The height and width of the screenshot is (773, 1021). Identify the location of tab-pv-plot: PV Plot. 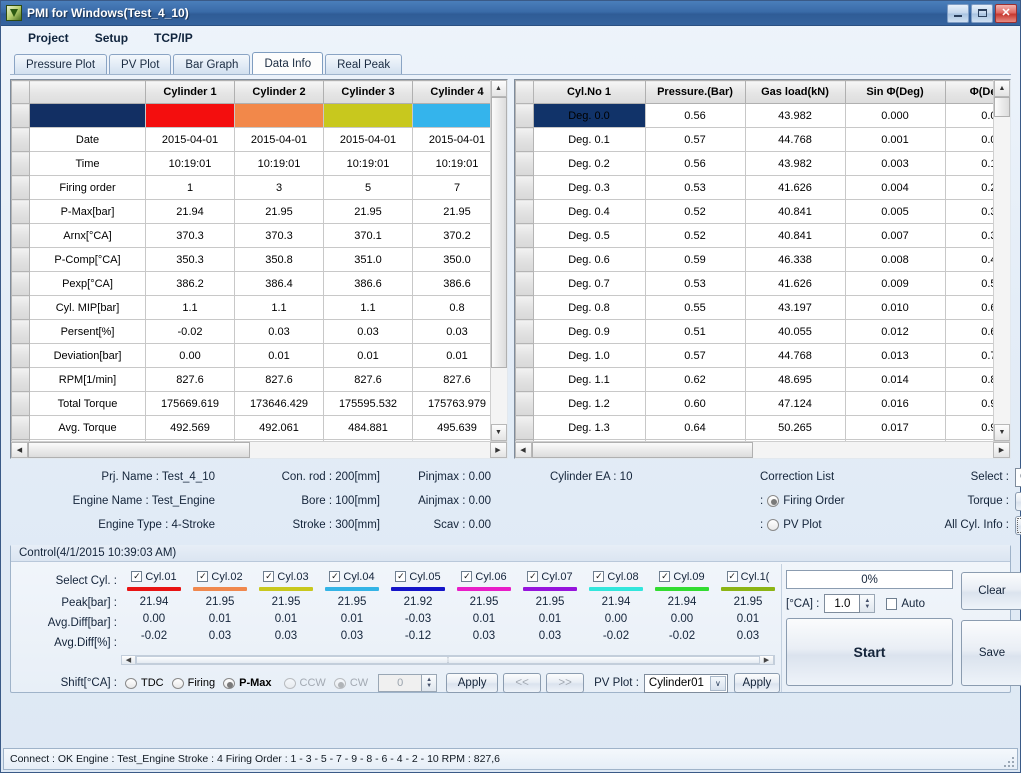
(140, 64).